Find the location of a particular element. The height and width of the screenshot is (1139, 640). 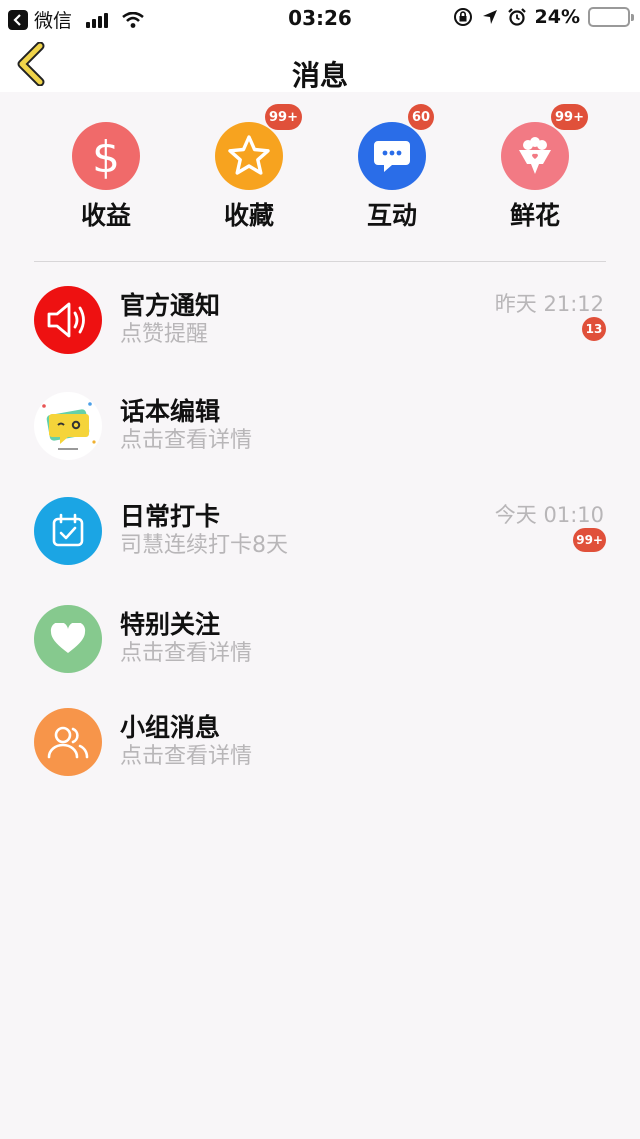

heart-icon is located at coordinates (68, 639).